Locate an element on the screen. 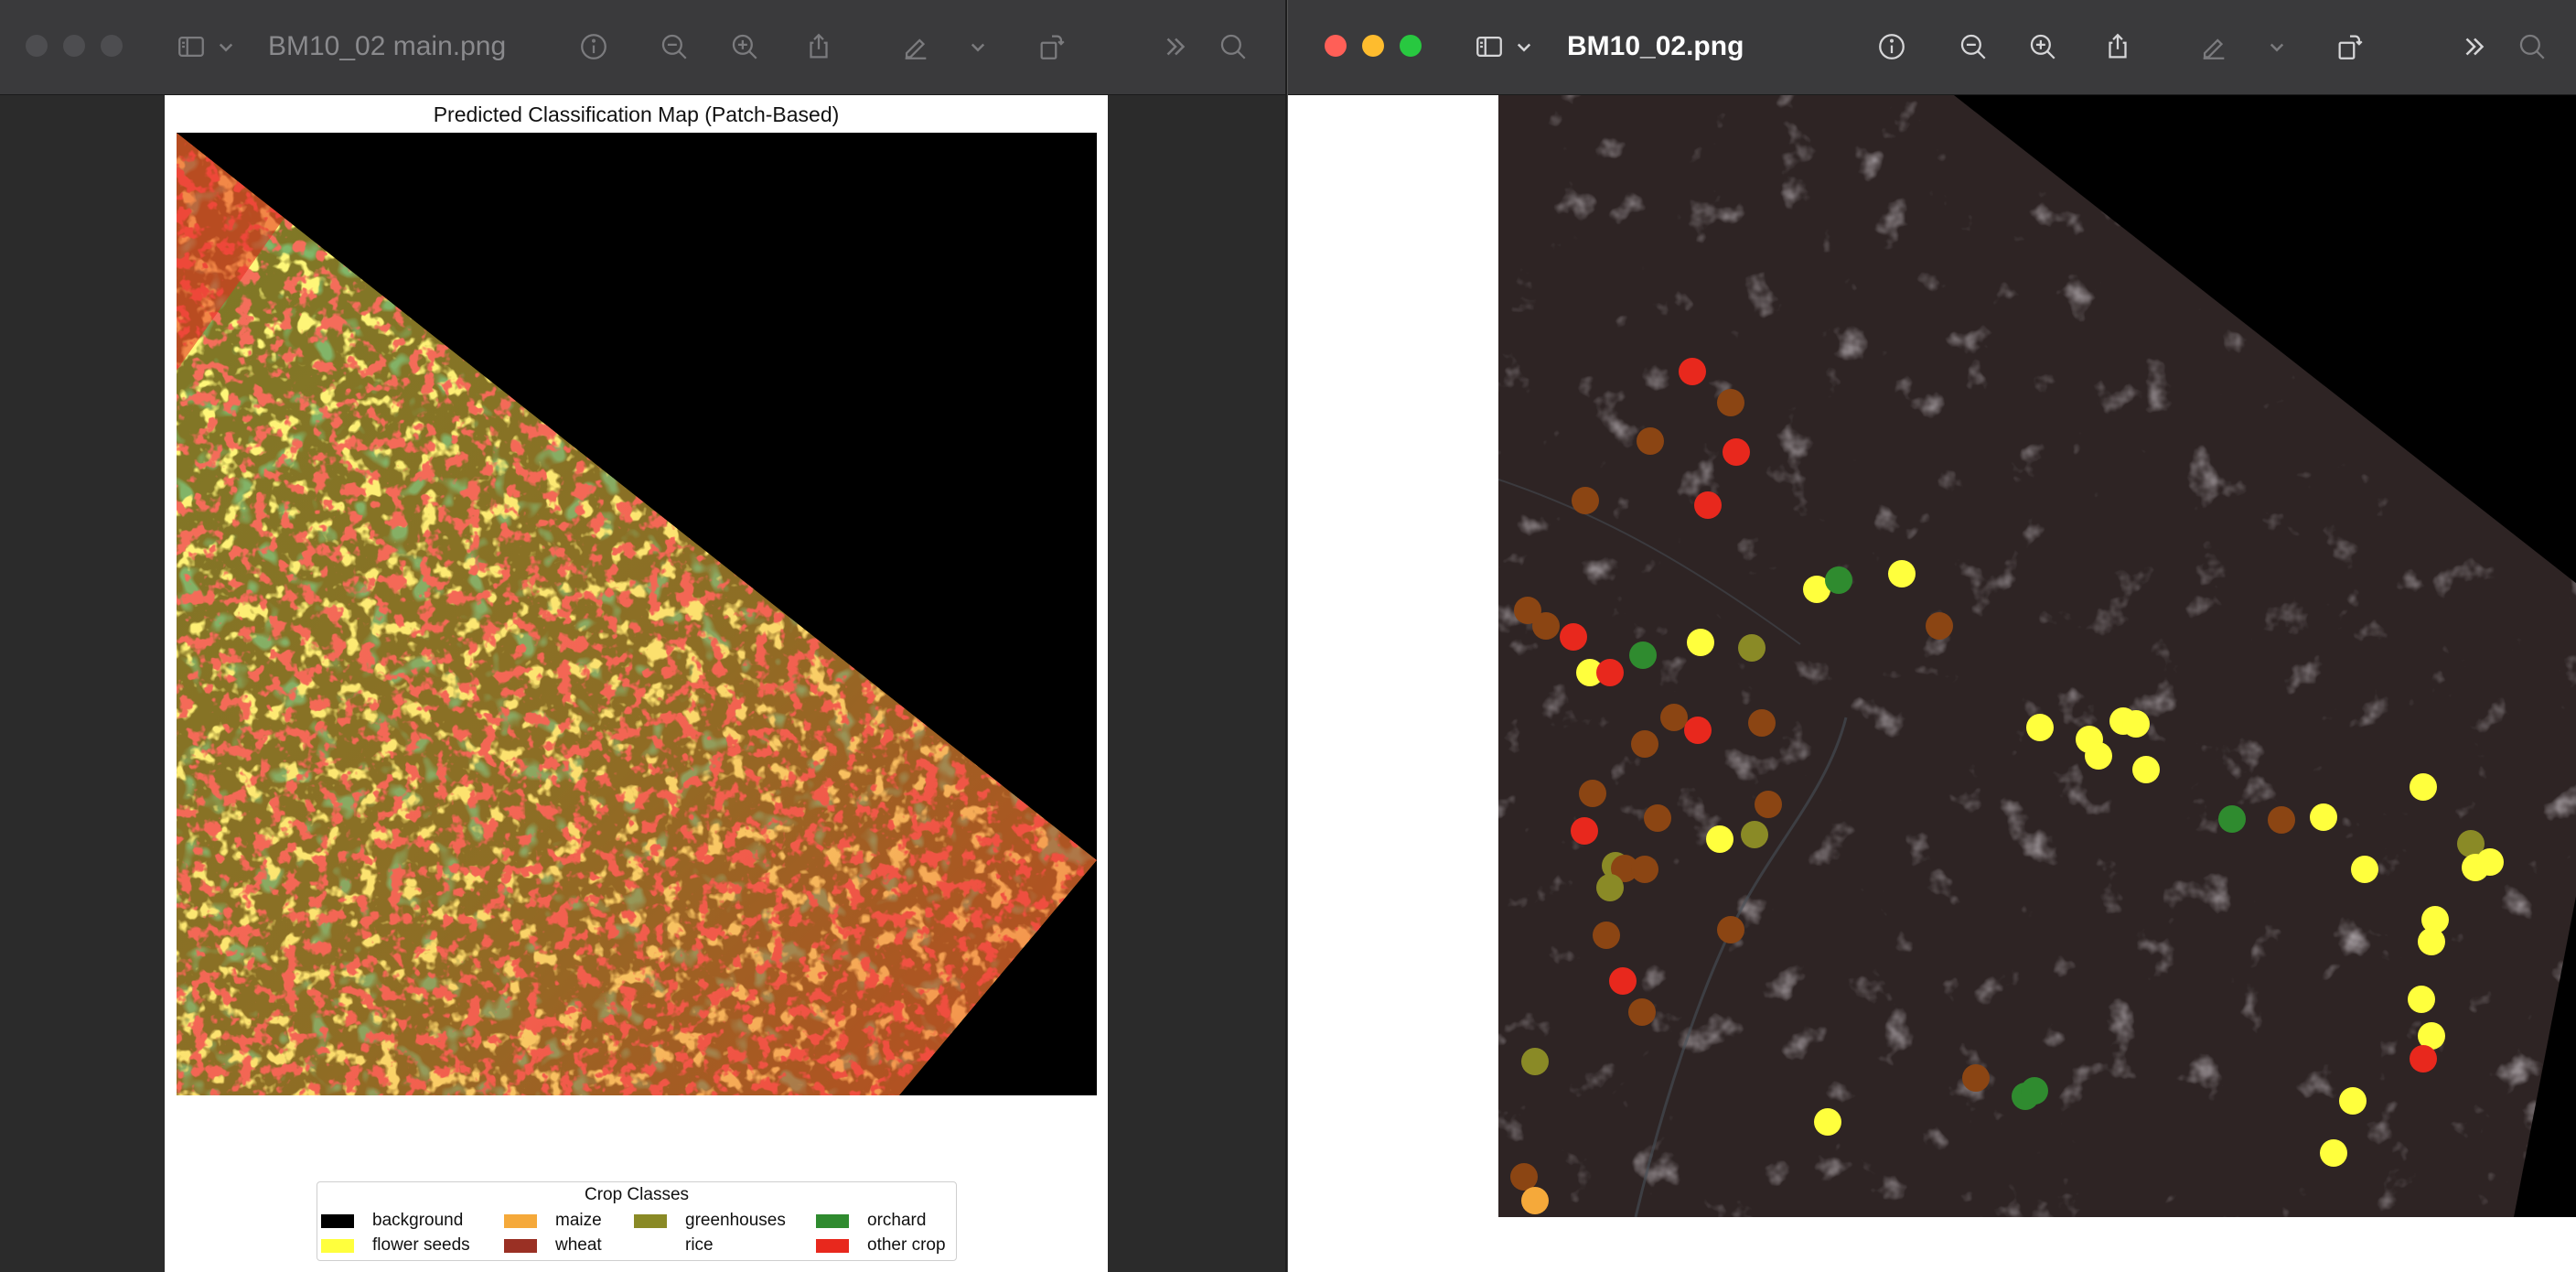 Image resolution: width=2576 pixels, height=1272 pixels. point-maize is located at coordinates (1535, 1200).